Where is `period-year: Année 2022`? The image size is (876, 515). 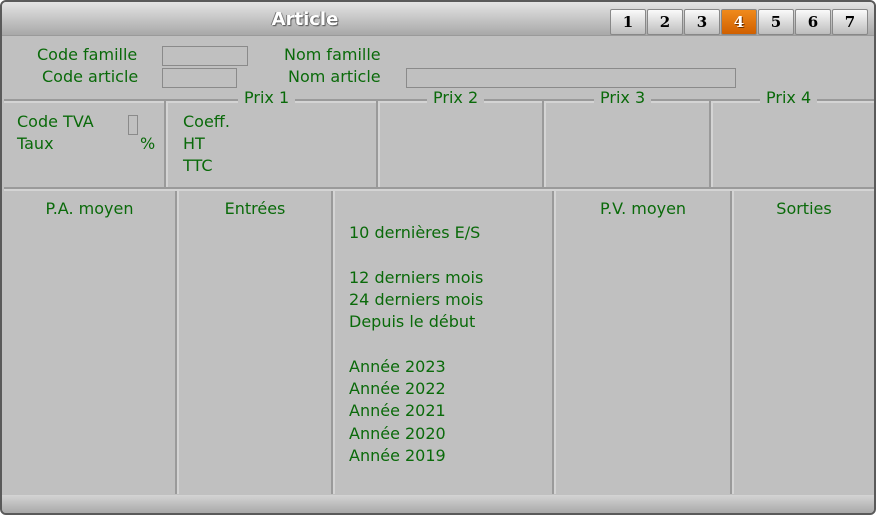 period-year: Année 2022 is located at coordinates (397, 388).